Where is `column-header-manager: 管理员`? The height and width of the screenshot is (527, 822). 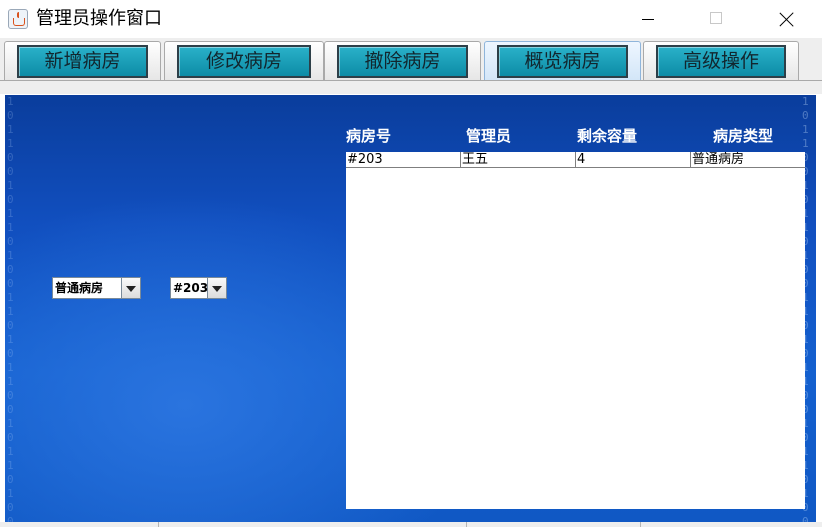
column-header-manager: 管理员 is located at coordinates (489, 136).